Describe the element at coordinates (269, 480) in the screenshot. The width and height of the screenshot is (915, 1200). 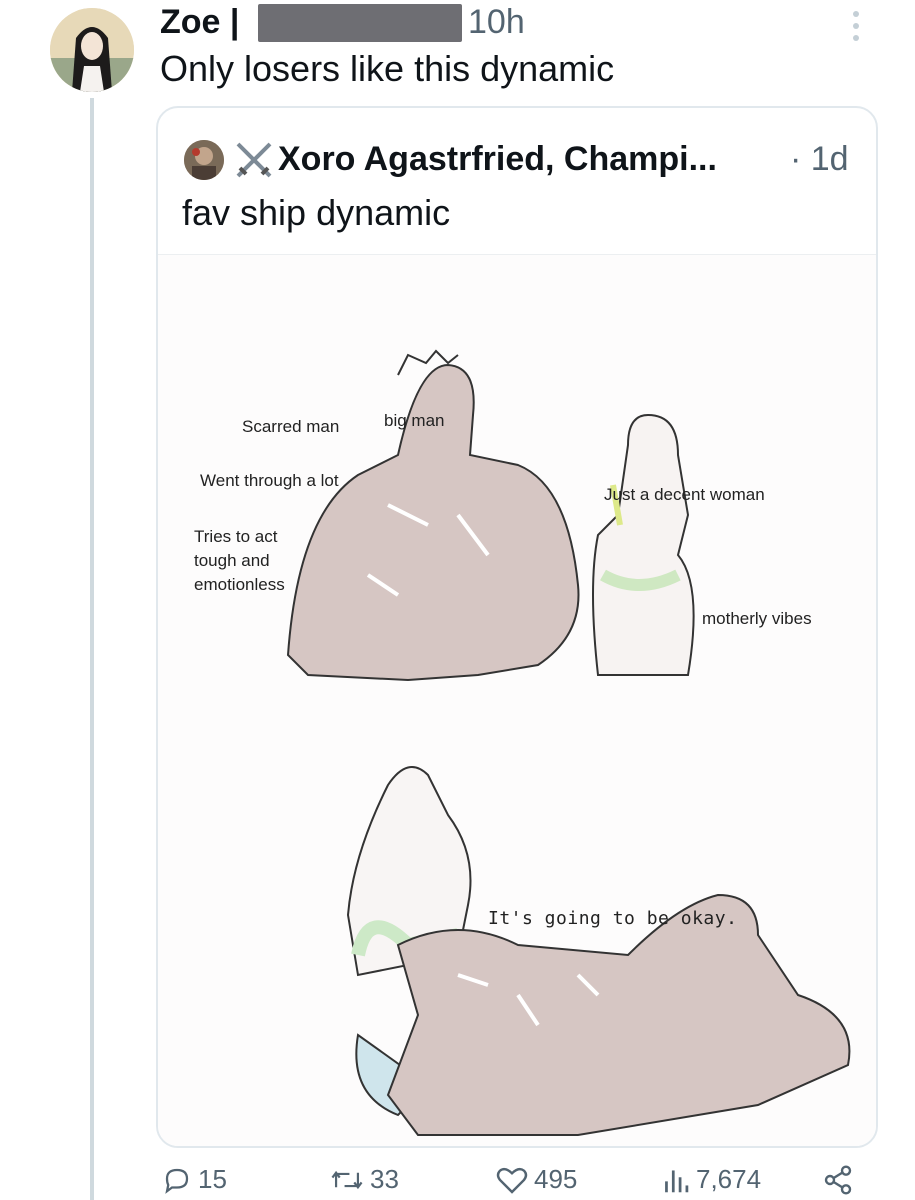
I see `label-went-through: Went through a lot` at that location.